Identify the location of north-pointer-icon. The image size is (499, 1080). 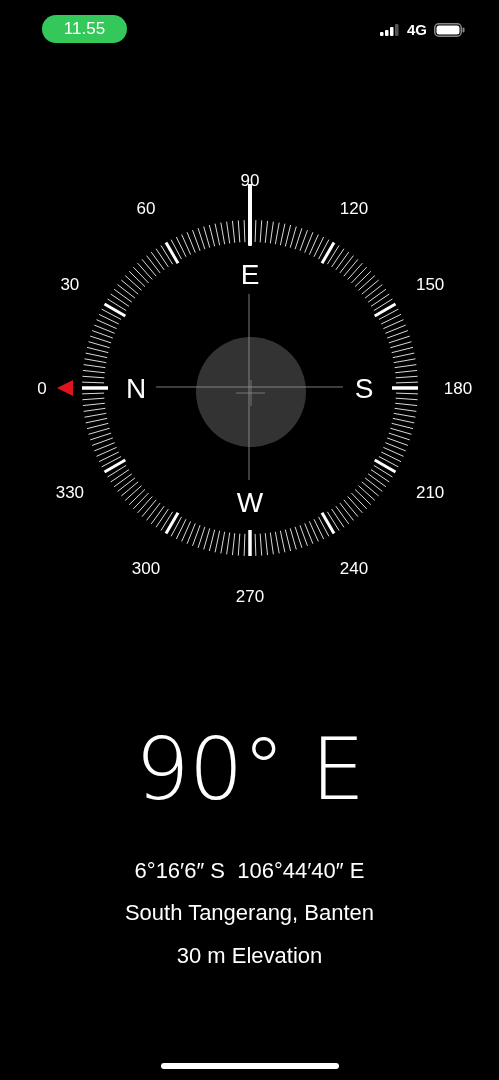
(65, 388).